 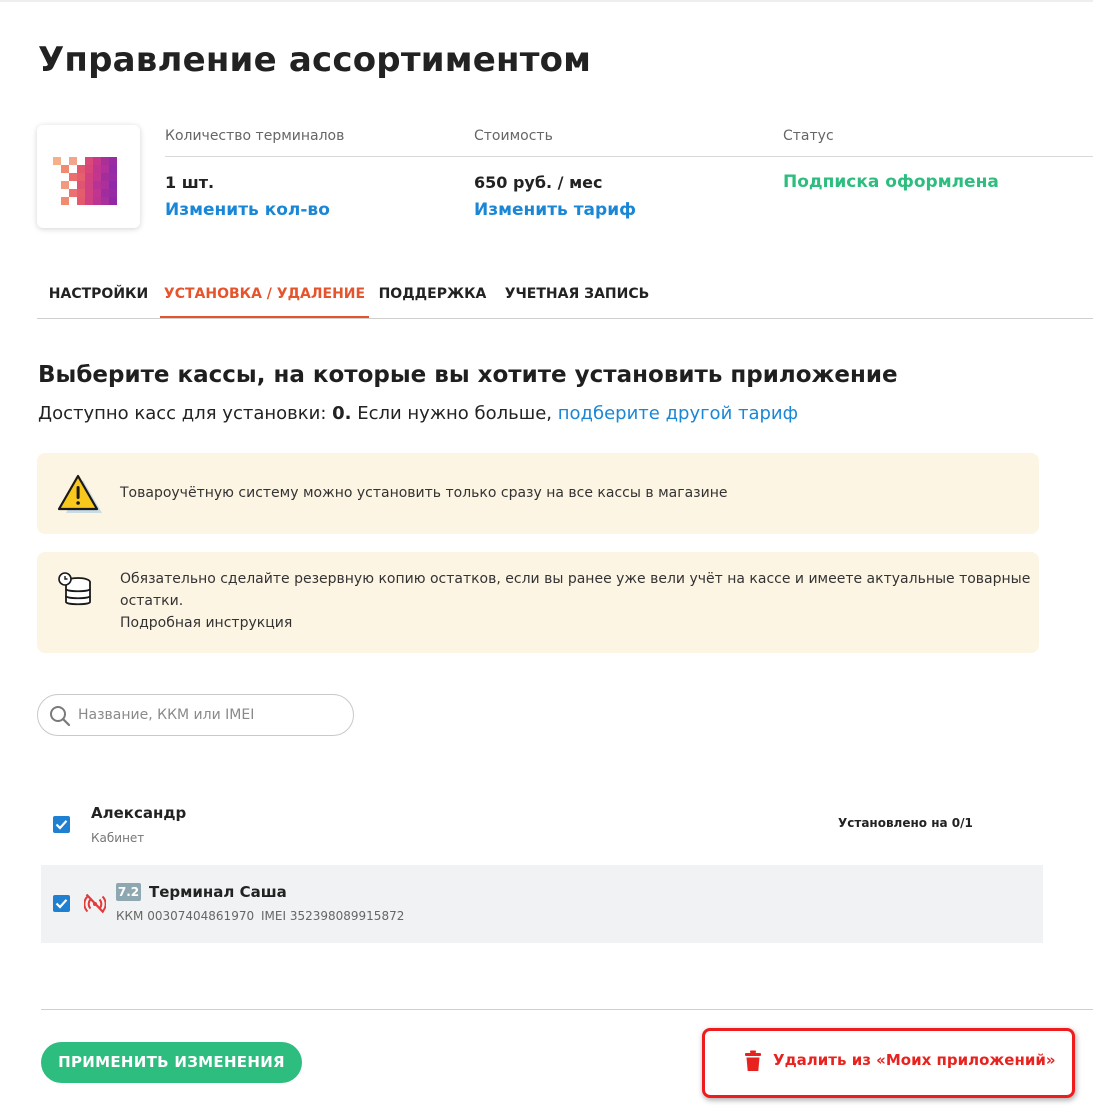 I want to click on store-group-subtitle: Кабинет, so click(x=118, y=838).